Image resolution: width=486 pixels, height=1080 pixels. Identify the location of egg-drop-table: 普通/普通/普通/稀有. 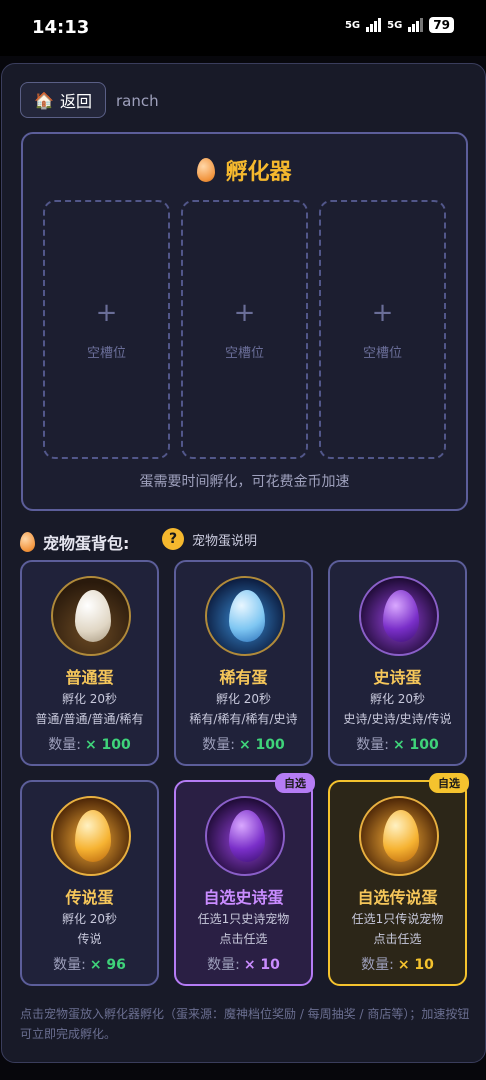
(89, 719).